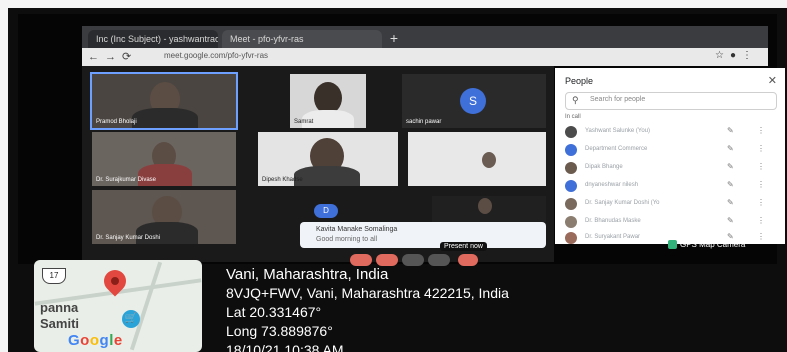 The width and height of the screenshot is (787, 352). I want to click on nav-icons: ←→⟳, so click(112, 56).